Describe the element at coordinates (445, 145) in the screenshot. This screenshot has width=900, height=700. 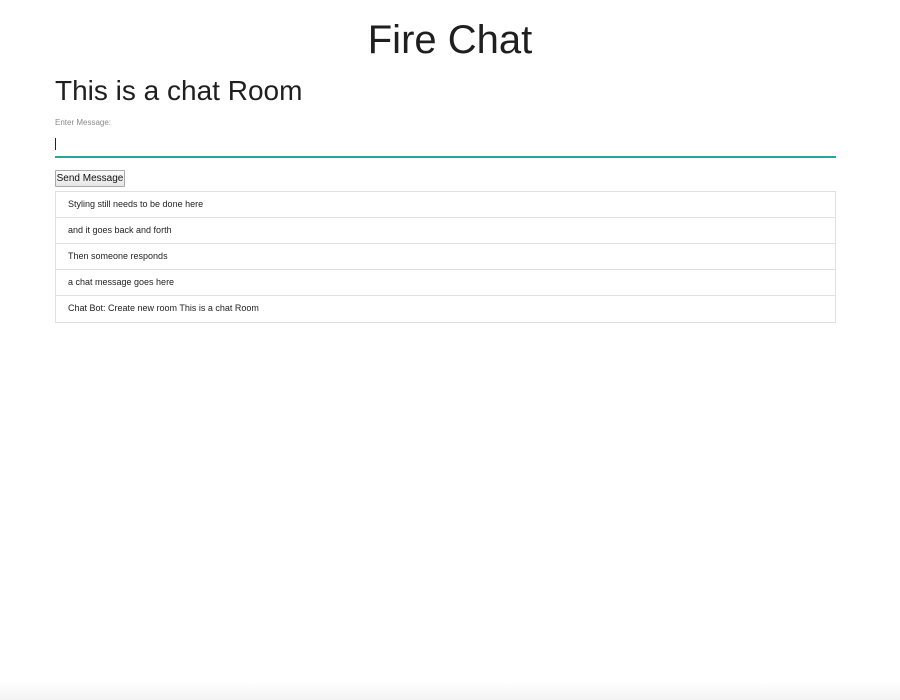
I see `message-input` at that location.